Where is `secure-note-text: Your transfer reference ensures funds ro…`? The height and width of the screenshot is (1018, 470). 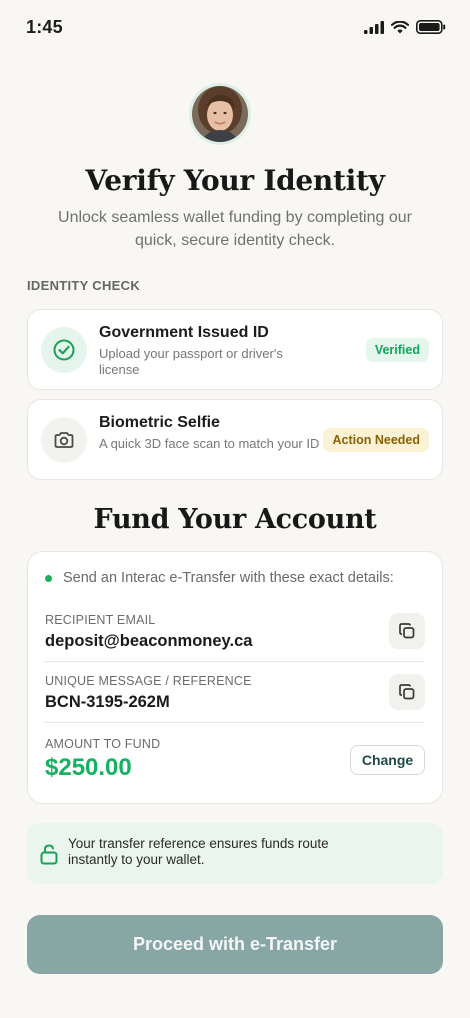
secure-note-text: Your transfer reference ensures funds ro… is located at coordinates (198, 851).